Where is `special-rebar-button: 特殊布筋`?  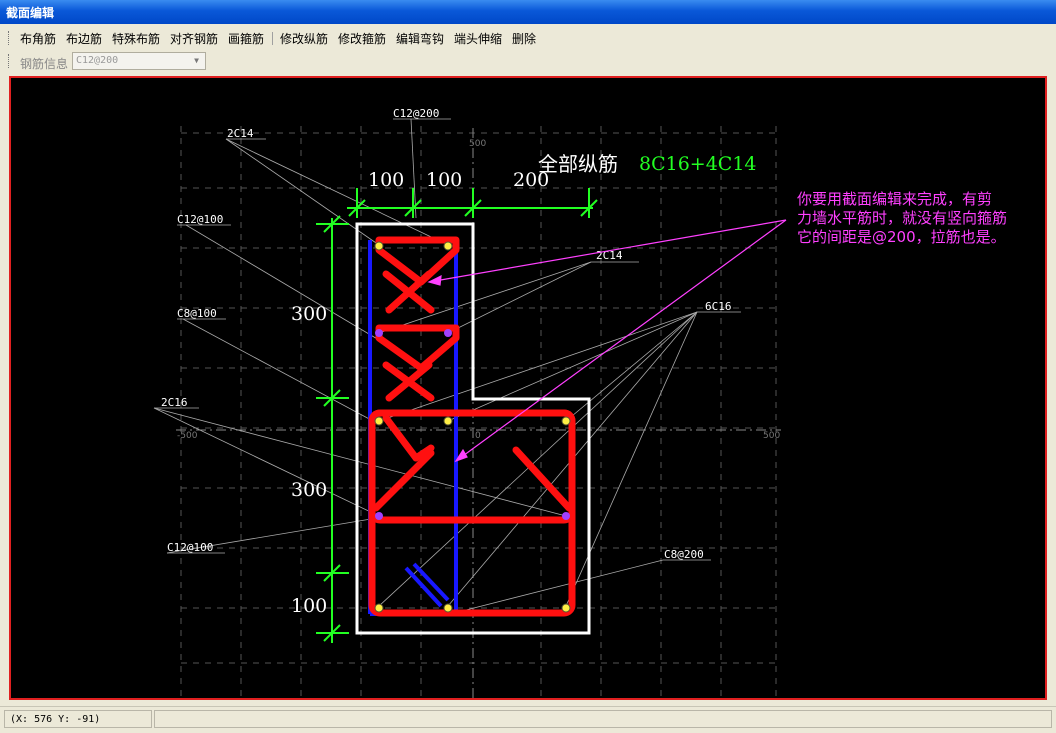
special-rebar-button: 特殊布筋 is located at coordinates (136, 38).